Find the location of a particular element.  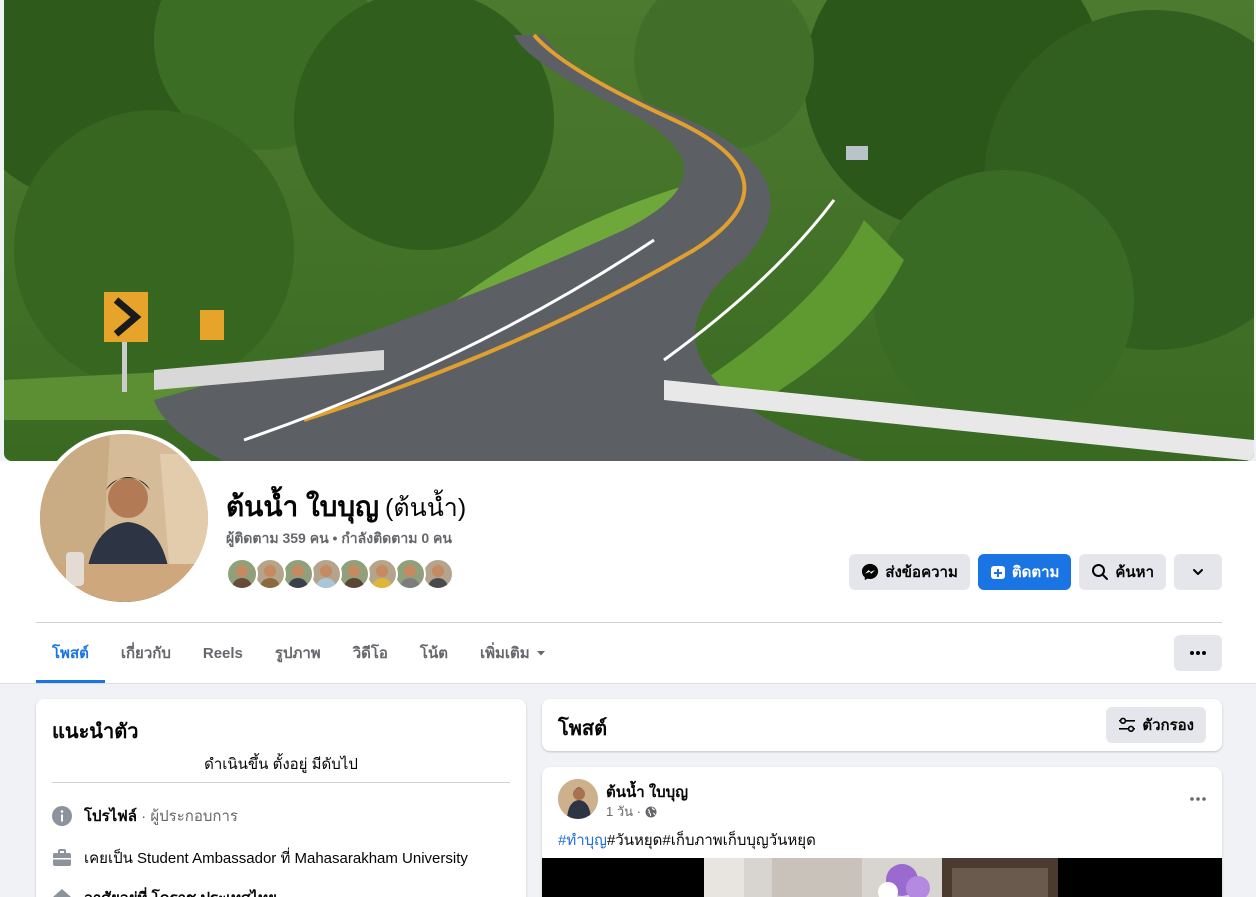

tab-label: รูปภาพ is located at coordinates (297, 653).